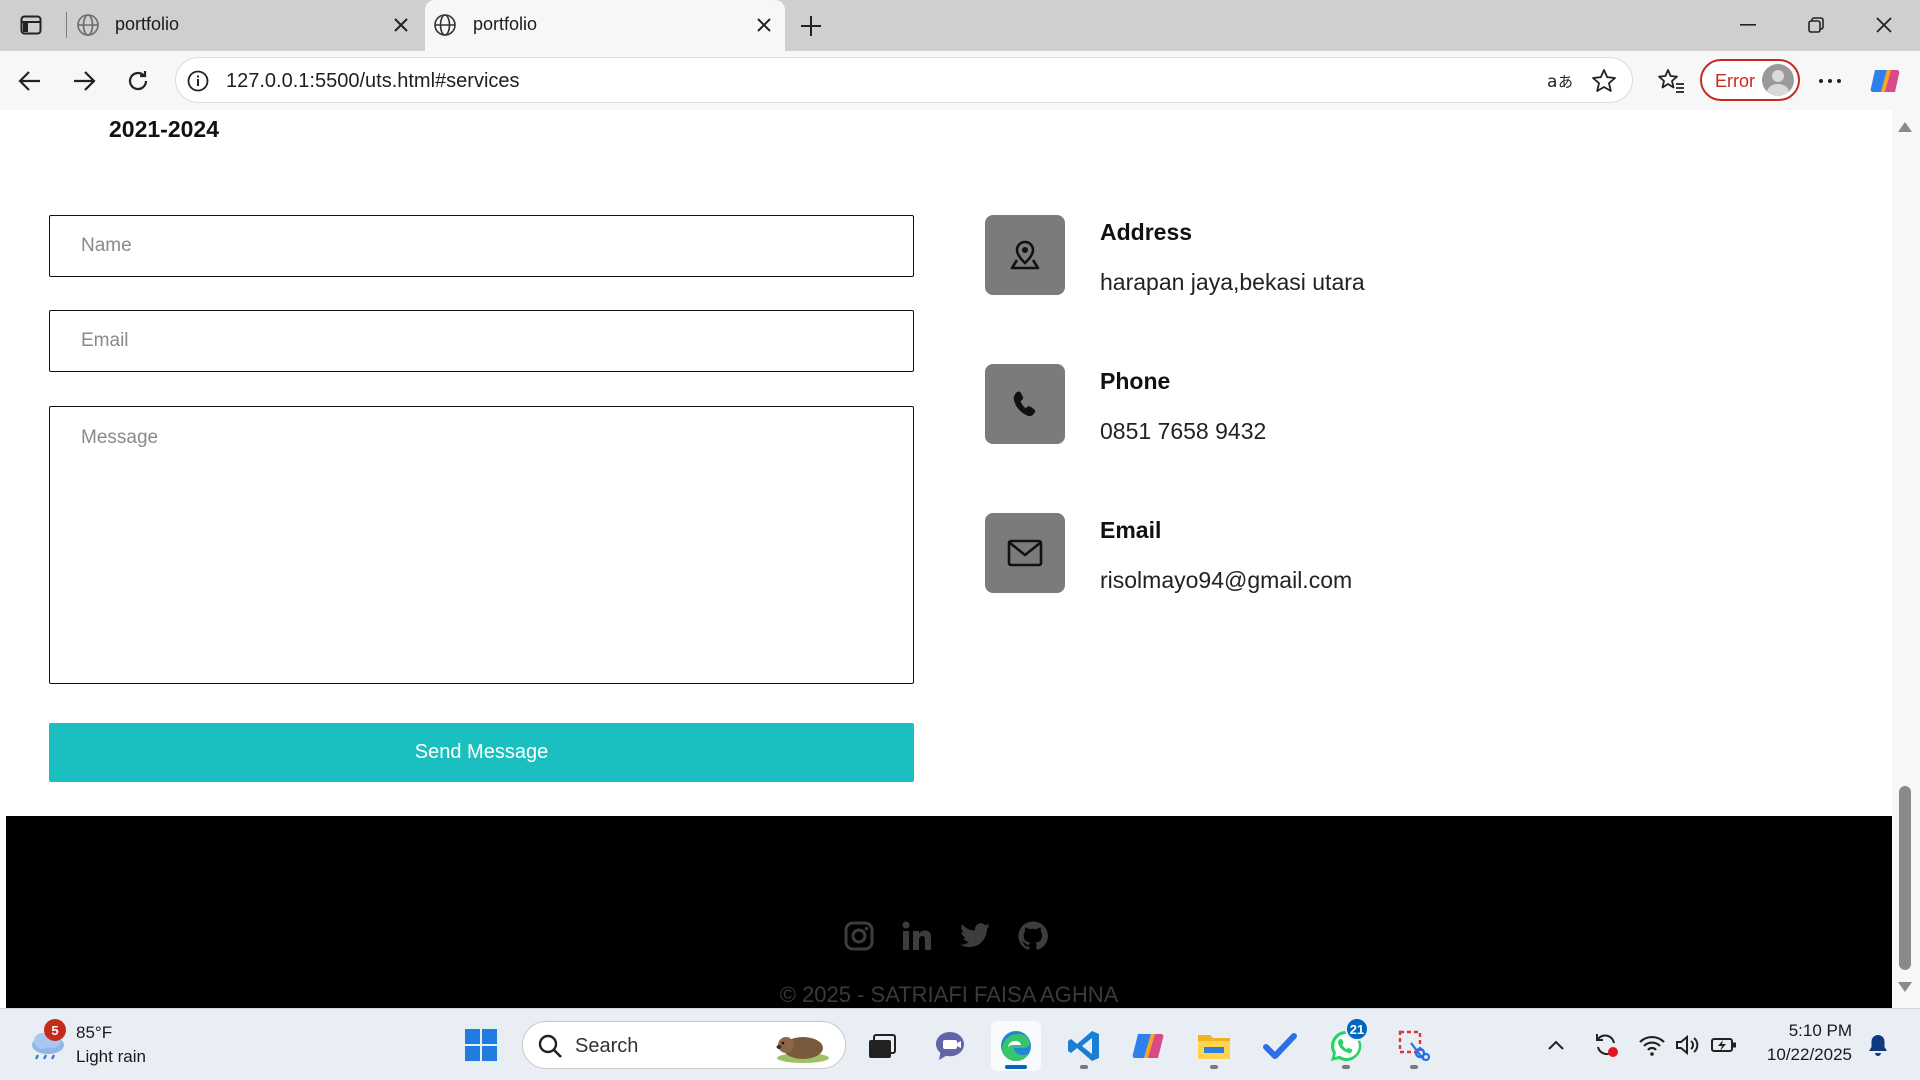 Image resolution: width=1920 pixels, height=1080 pixels. What do you see at coordinates (1214, 1046) in the screenshot?
I see `file-explorer-icon` at bounding box center [1214, 1046].